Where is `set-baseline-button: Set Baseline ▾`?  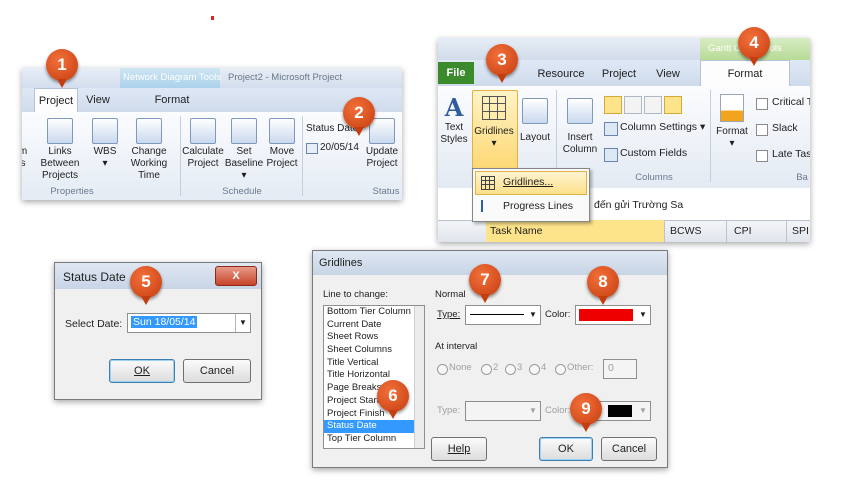 set-baseline-button: Set Baseline ▾ is located at coordinates (244, 150).